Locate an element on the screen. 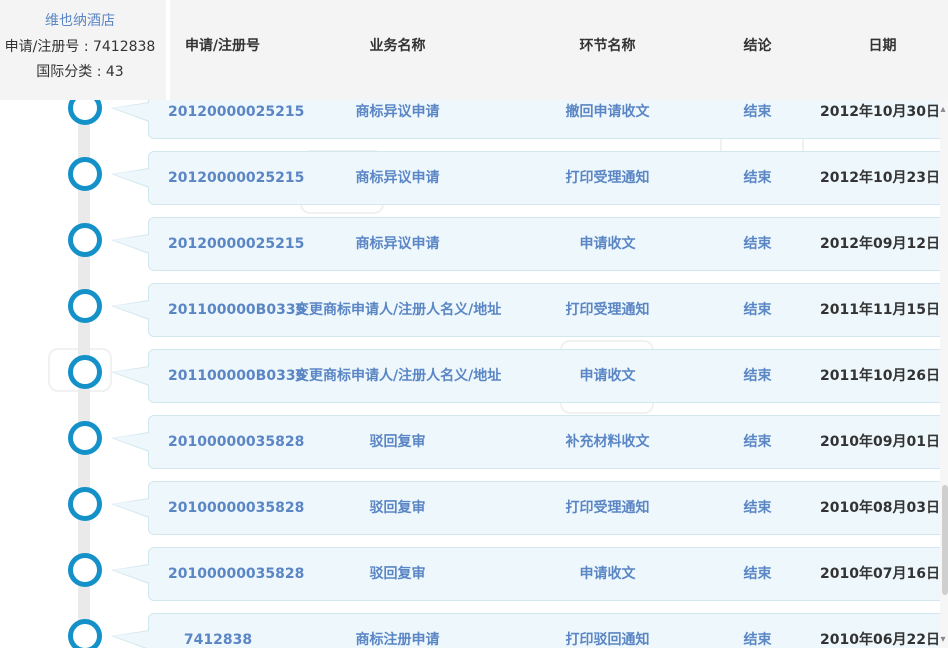  table-header: 申请/注册号 业务名称 环节名称 结论 日期 is located at coordinates (559, 50).